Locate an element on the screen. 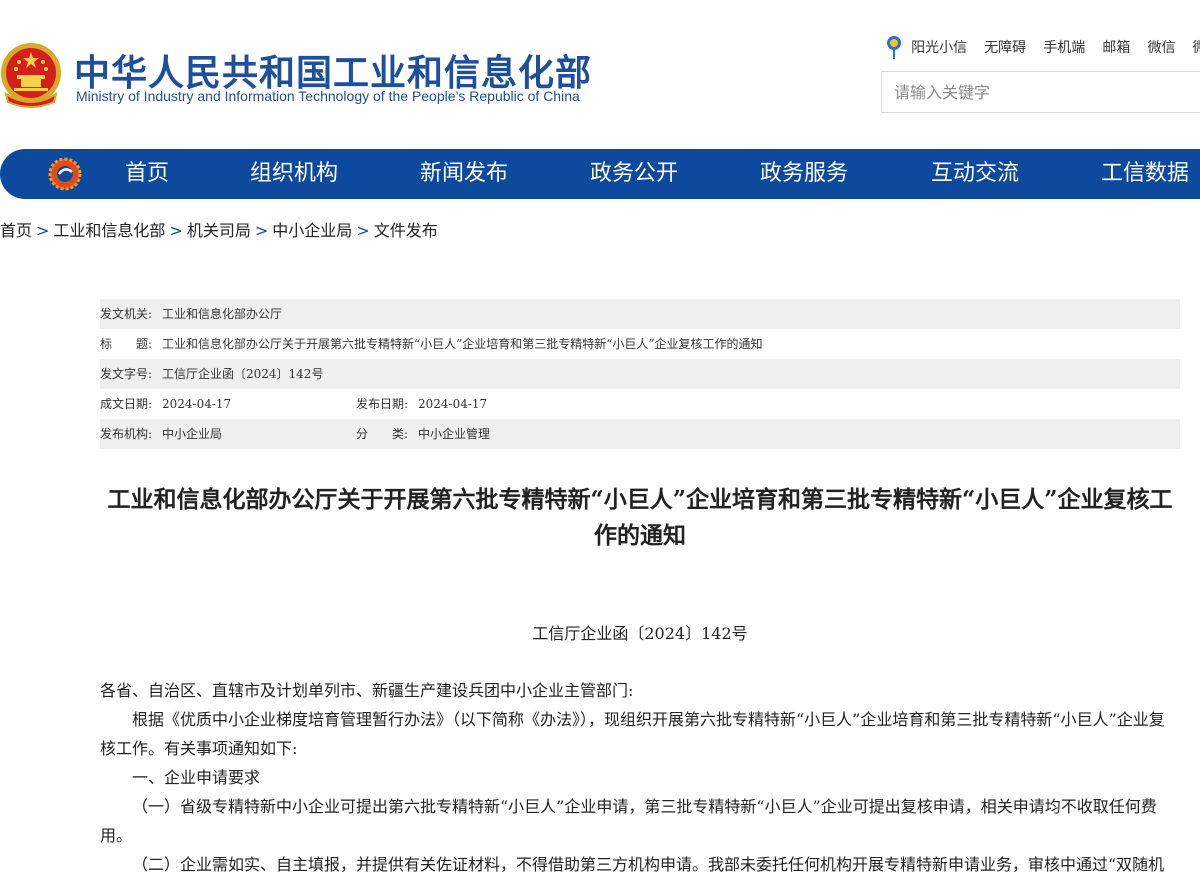 The width and height of the screenshot is (1200, 884). meta-row-agency: 发布机构: 中小企业局 分 类: 中小企业管理 is located at coordinates (640, 434).